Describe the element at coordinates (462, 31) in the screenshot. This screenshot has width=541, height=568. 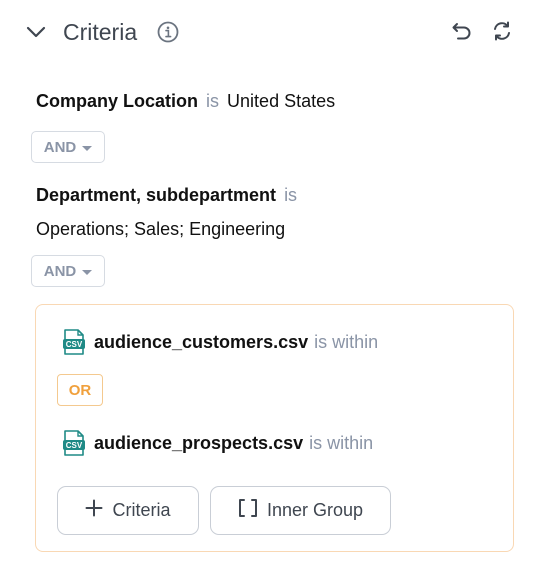
I see `undo-icon` at that location.